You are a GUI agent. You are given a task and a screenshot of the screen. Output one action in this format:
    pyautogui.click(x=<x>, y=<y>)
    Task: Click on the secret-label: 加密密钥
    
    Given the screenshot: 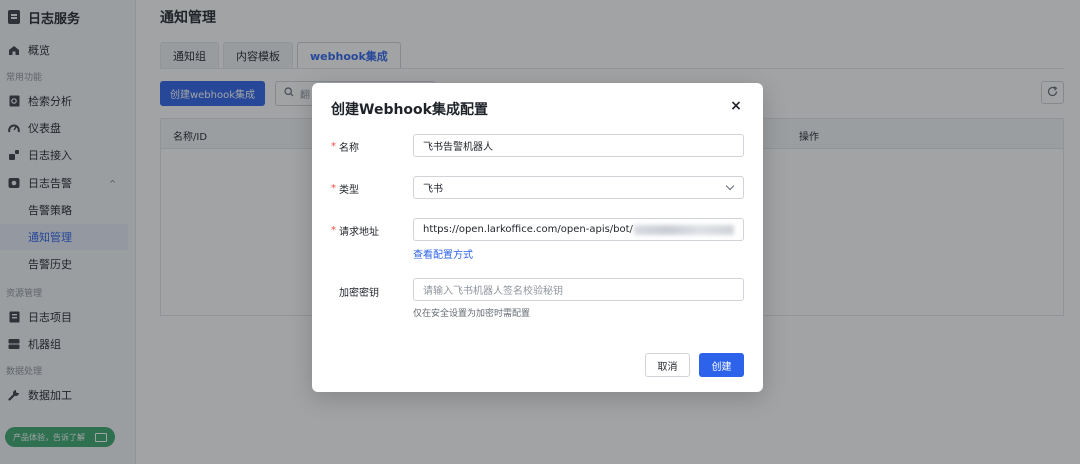 What is the action you would take?
    pyautogui.click(x=359, y=291)
    